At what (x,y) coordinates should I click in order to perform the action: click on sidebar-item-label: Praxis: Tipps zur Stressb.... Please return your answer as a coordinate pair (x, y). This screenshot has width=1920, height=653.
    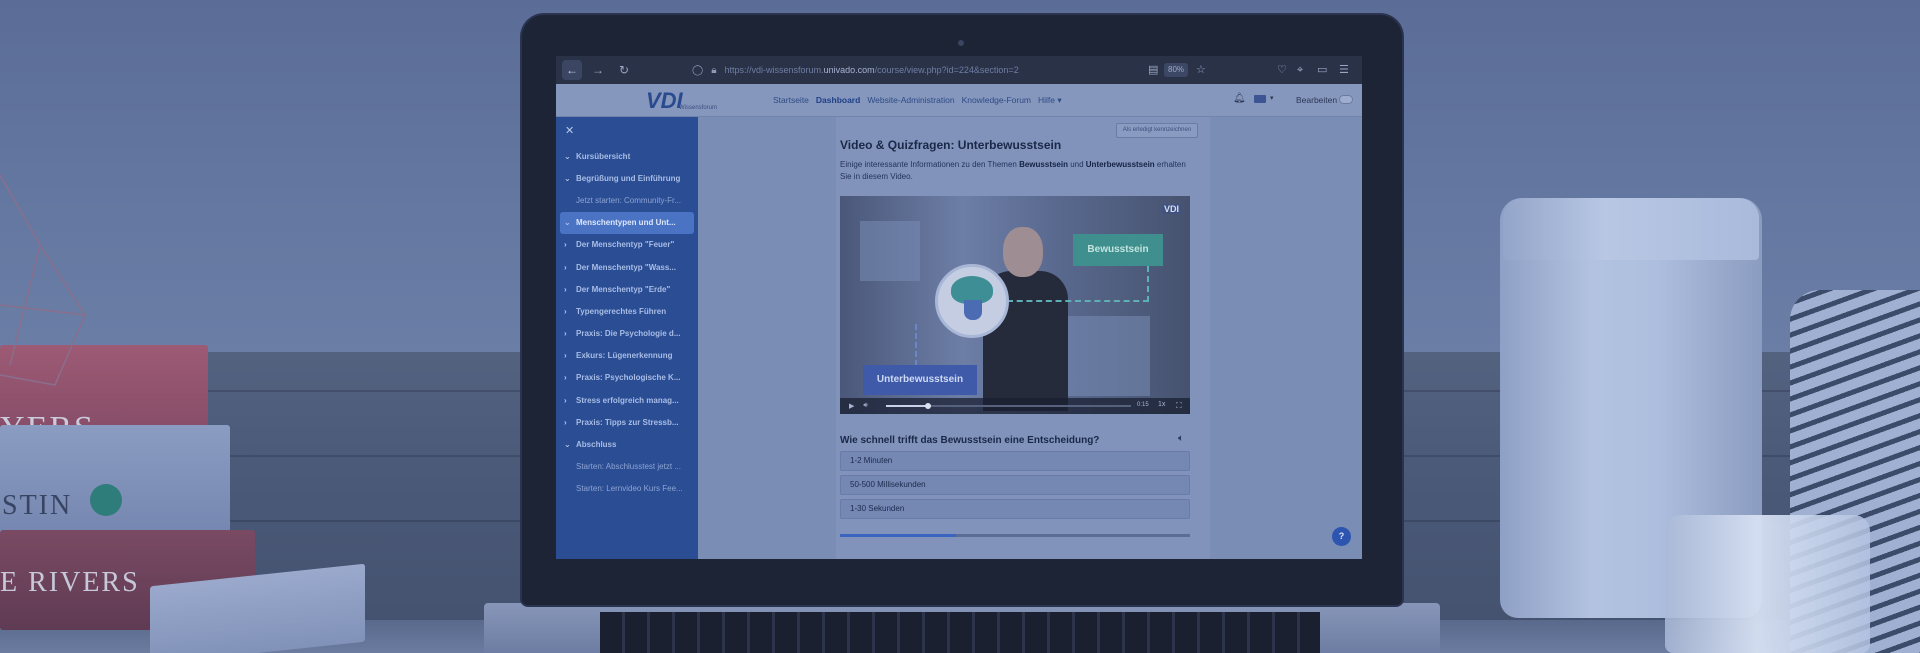
    Looking at the image, I should click on (627, 422).